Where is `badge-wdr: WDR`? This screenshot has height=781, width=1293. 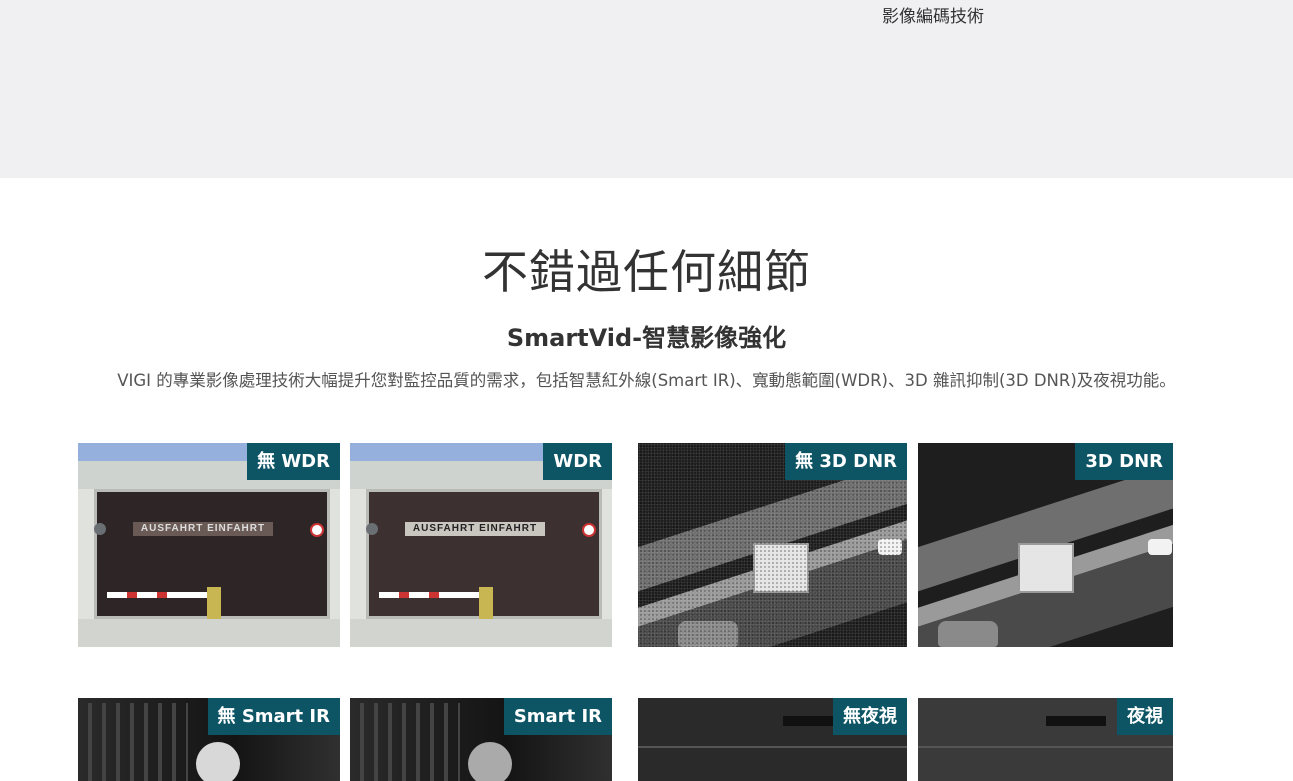
badge-wdr: WDR is located at coordinates (577, 461).